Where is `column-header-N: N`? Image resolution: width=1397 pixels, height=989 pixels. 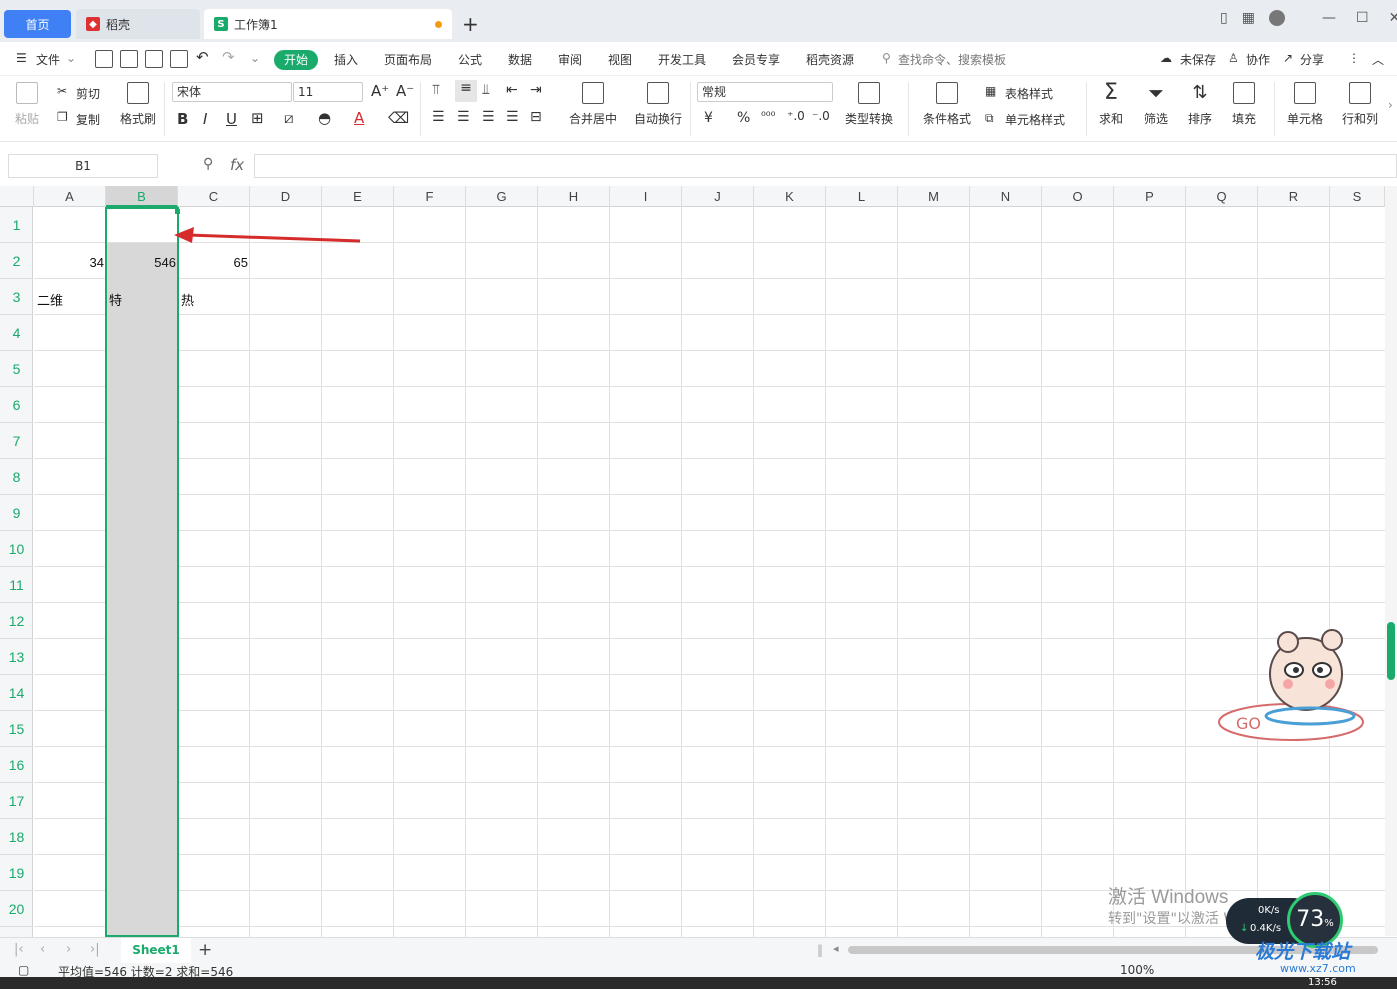
column-header-N: N is located at coordinates (1006, 196).